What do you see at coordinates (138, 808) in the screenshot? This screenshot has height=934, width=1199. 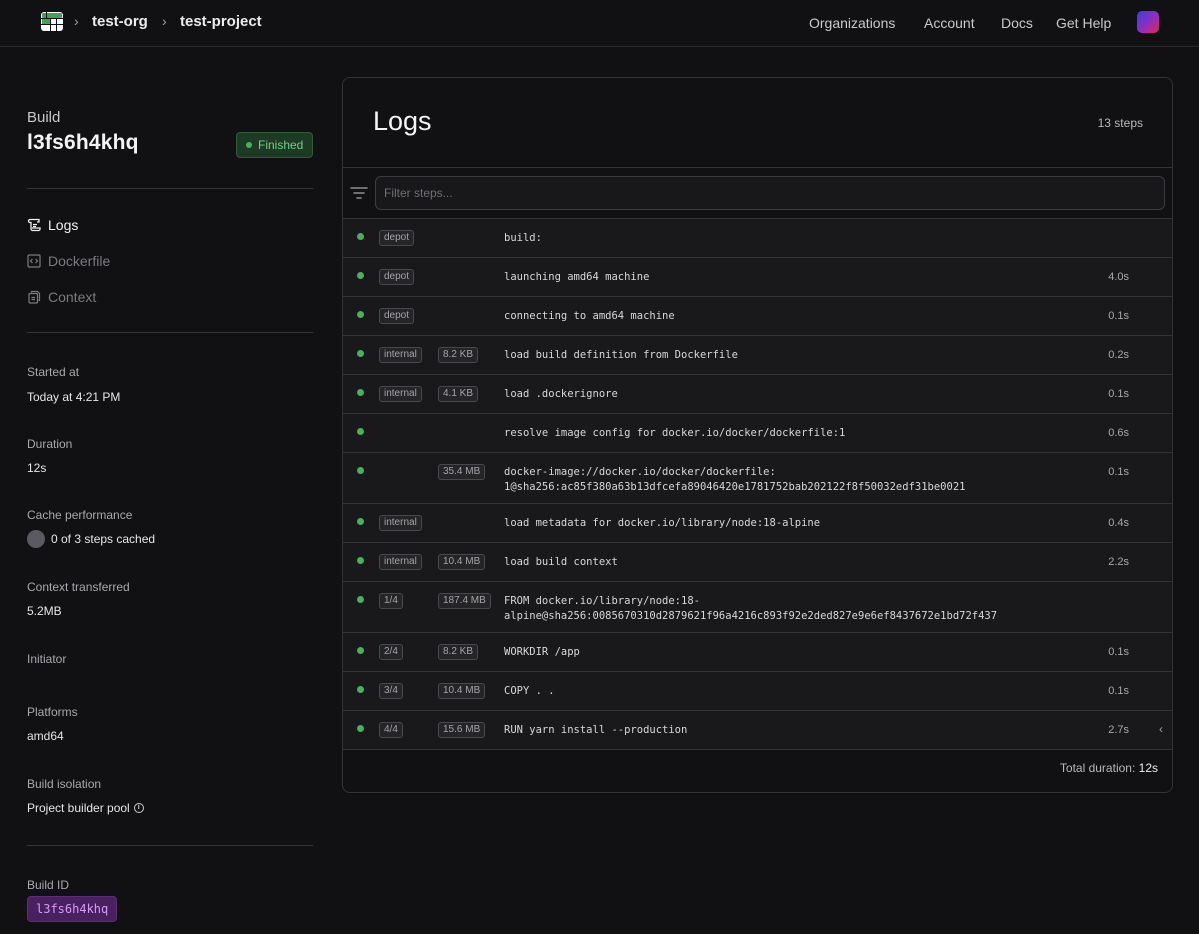 I see `info-icon: i` at bounding box center [138, 808].